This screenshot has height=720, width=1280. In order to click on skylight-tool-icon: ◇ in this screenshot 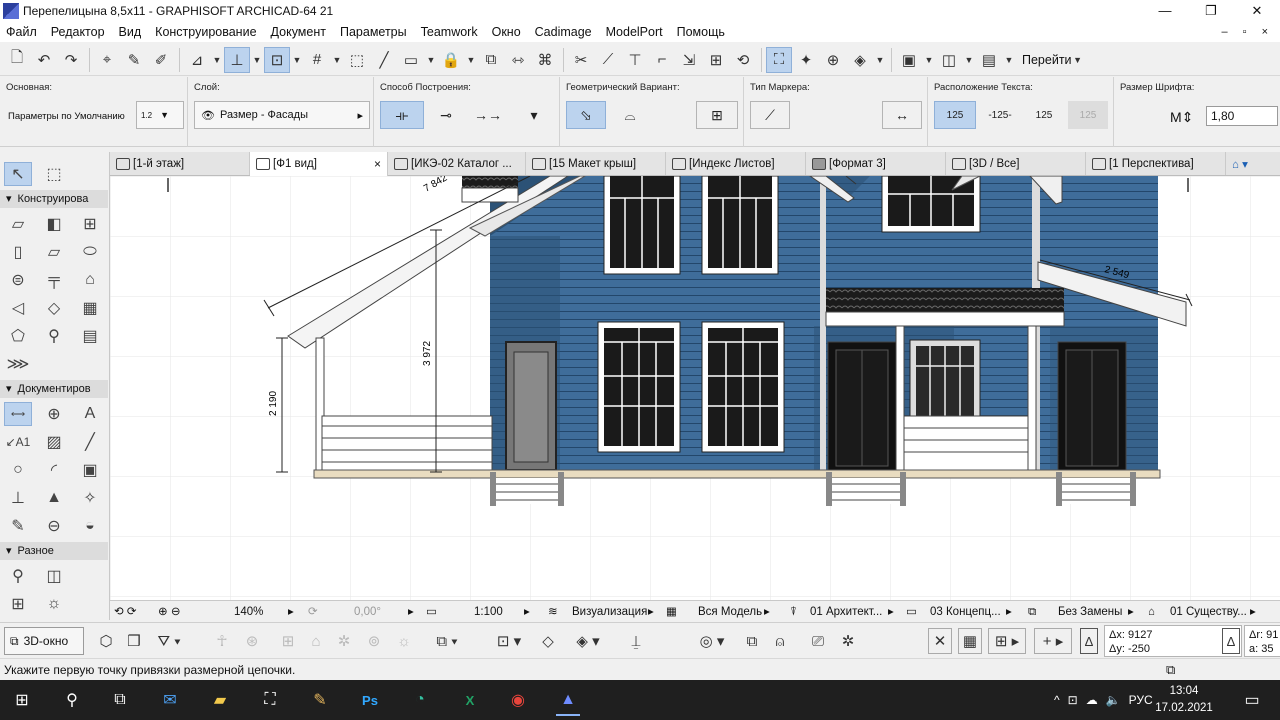, I will do `click(54, 308)`.